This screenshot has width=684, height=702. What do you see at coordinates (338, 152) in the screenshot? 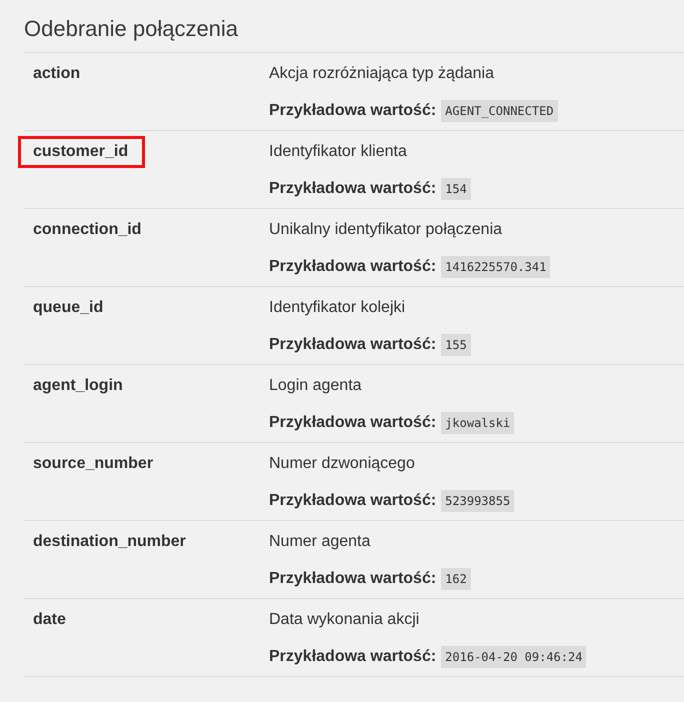
I see `parameter-description: Identyfikator klienta` at bounding box center [338, 152].